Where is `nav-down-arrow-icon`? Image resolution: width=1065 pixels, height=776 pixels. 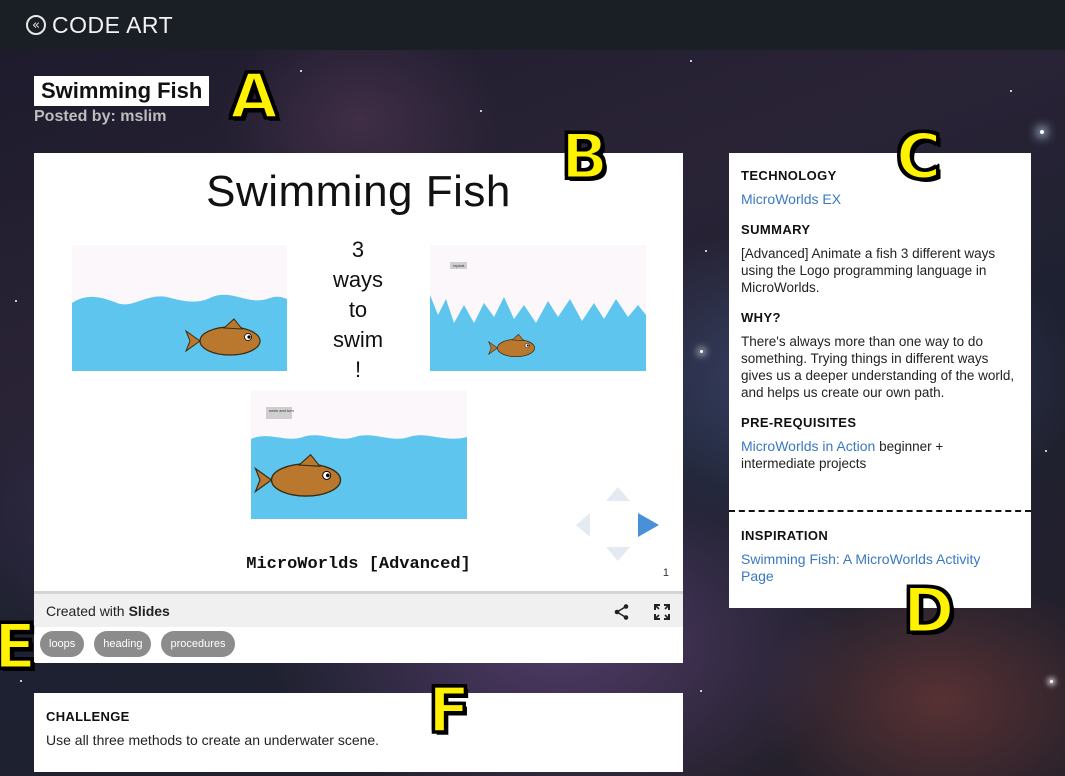 nav-down-arrow-icon is located at coordinates (618, 554).